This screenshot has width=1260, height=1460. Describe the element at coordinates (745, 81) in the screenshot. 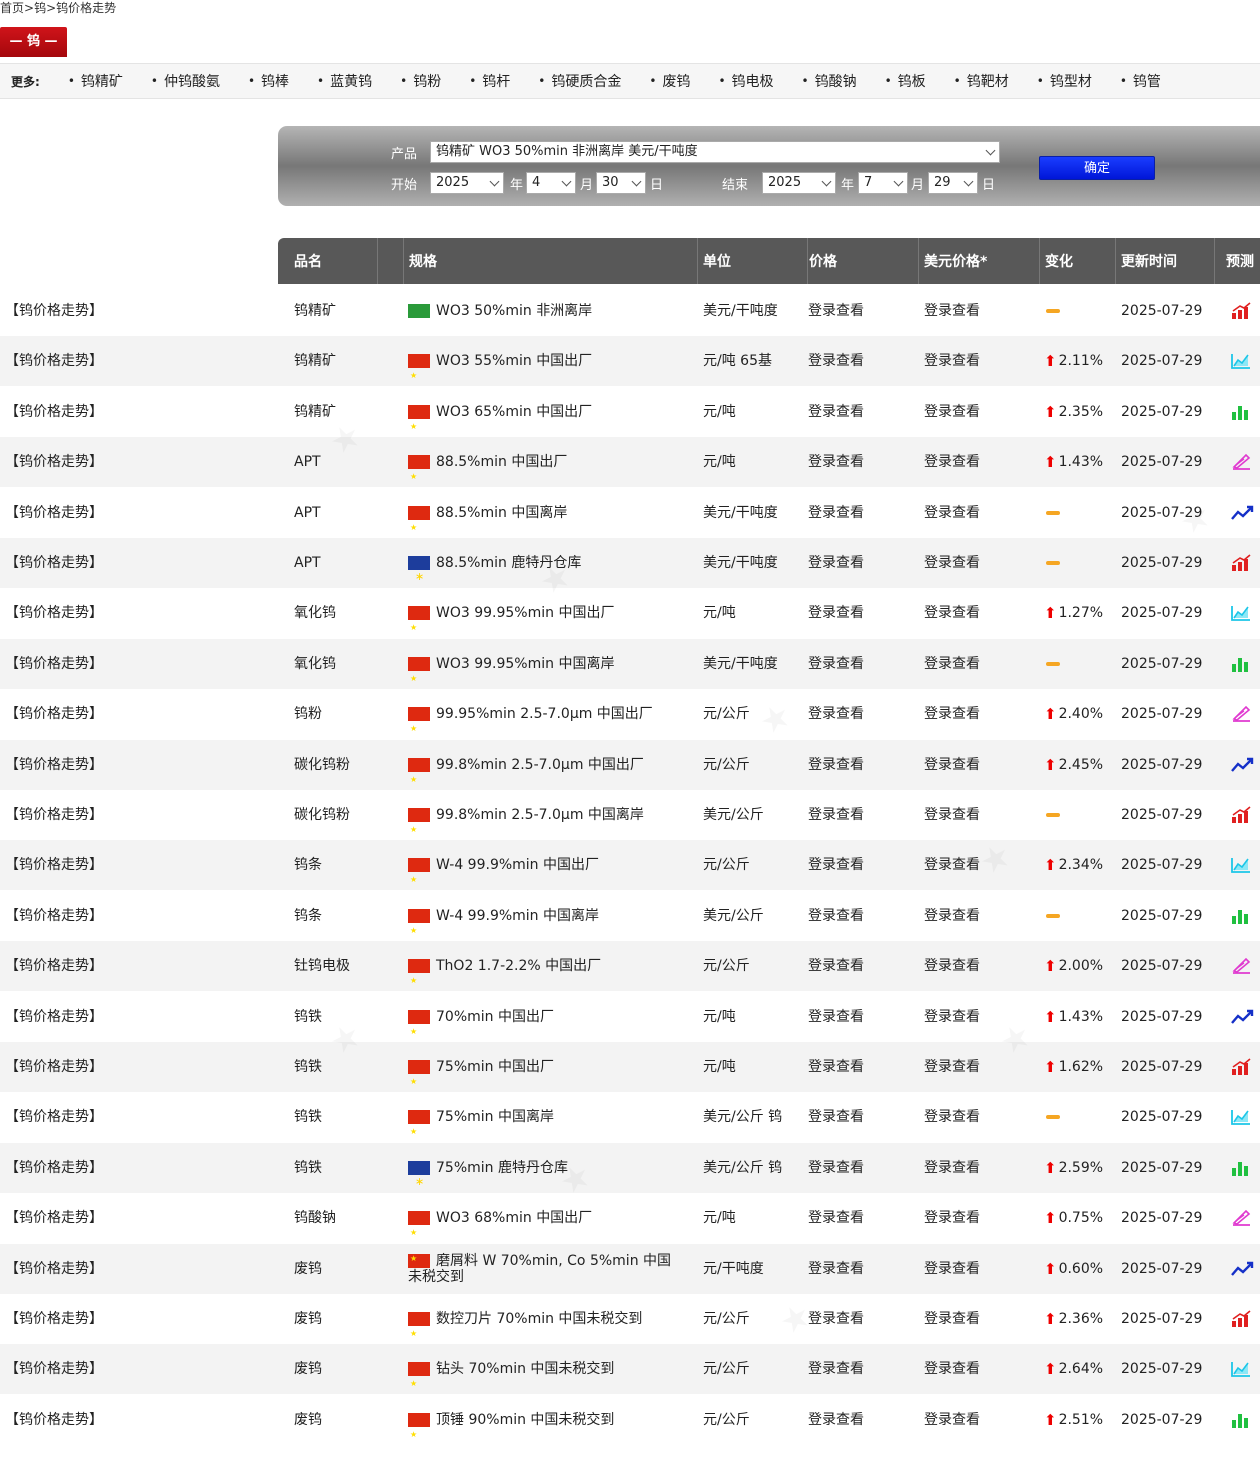

I see `more-item-8: • 钨电极` at that location.